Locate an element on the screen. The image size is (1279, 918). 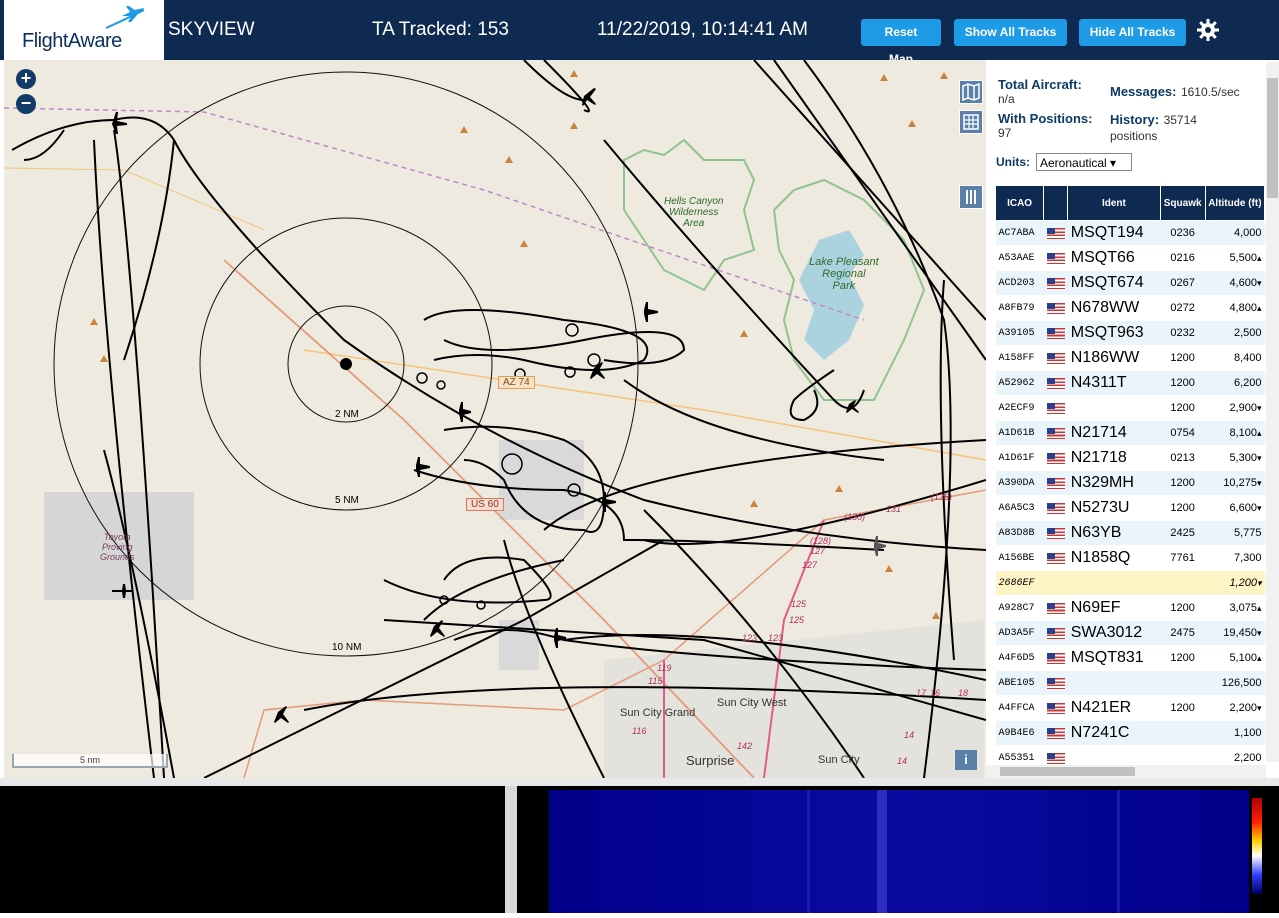
map-icon is located at coordinates (971, 92).